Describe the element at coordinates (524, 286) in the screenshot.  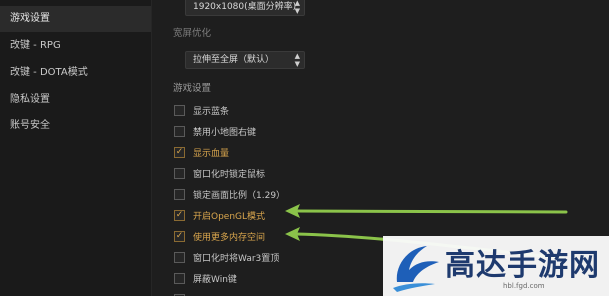
I see `watermark-url: hbl.fgd.com` at that location.